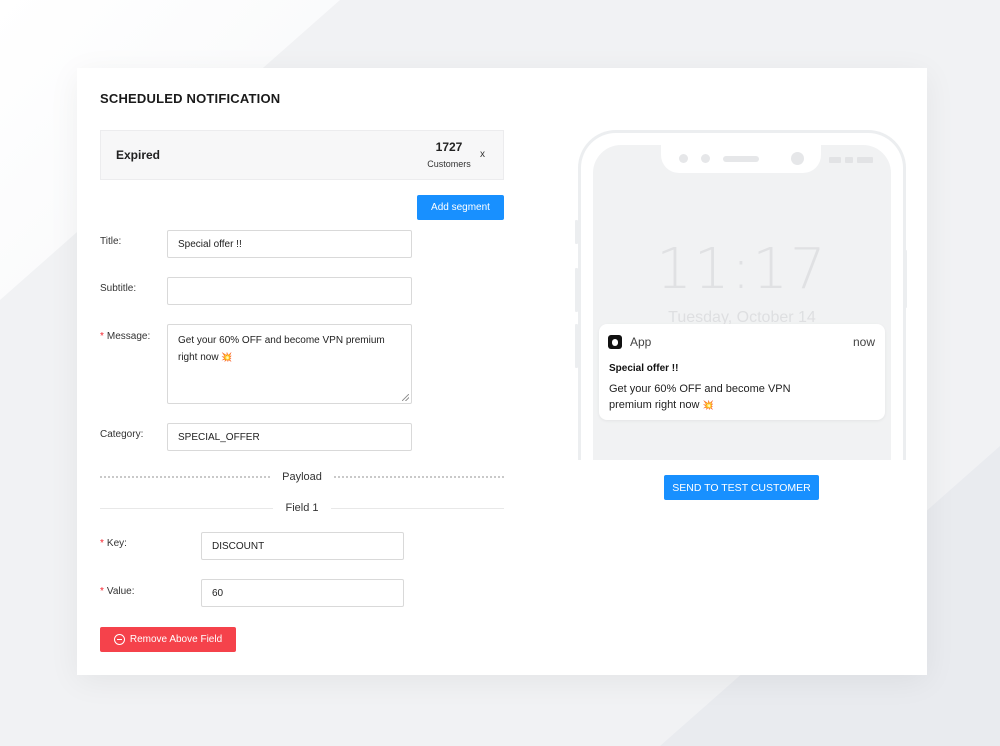  Describe the element at coordinates (302, 593) in the screenshot. I see `value-input: 60` at that location.